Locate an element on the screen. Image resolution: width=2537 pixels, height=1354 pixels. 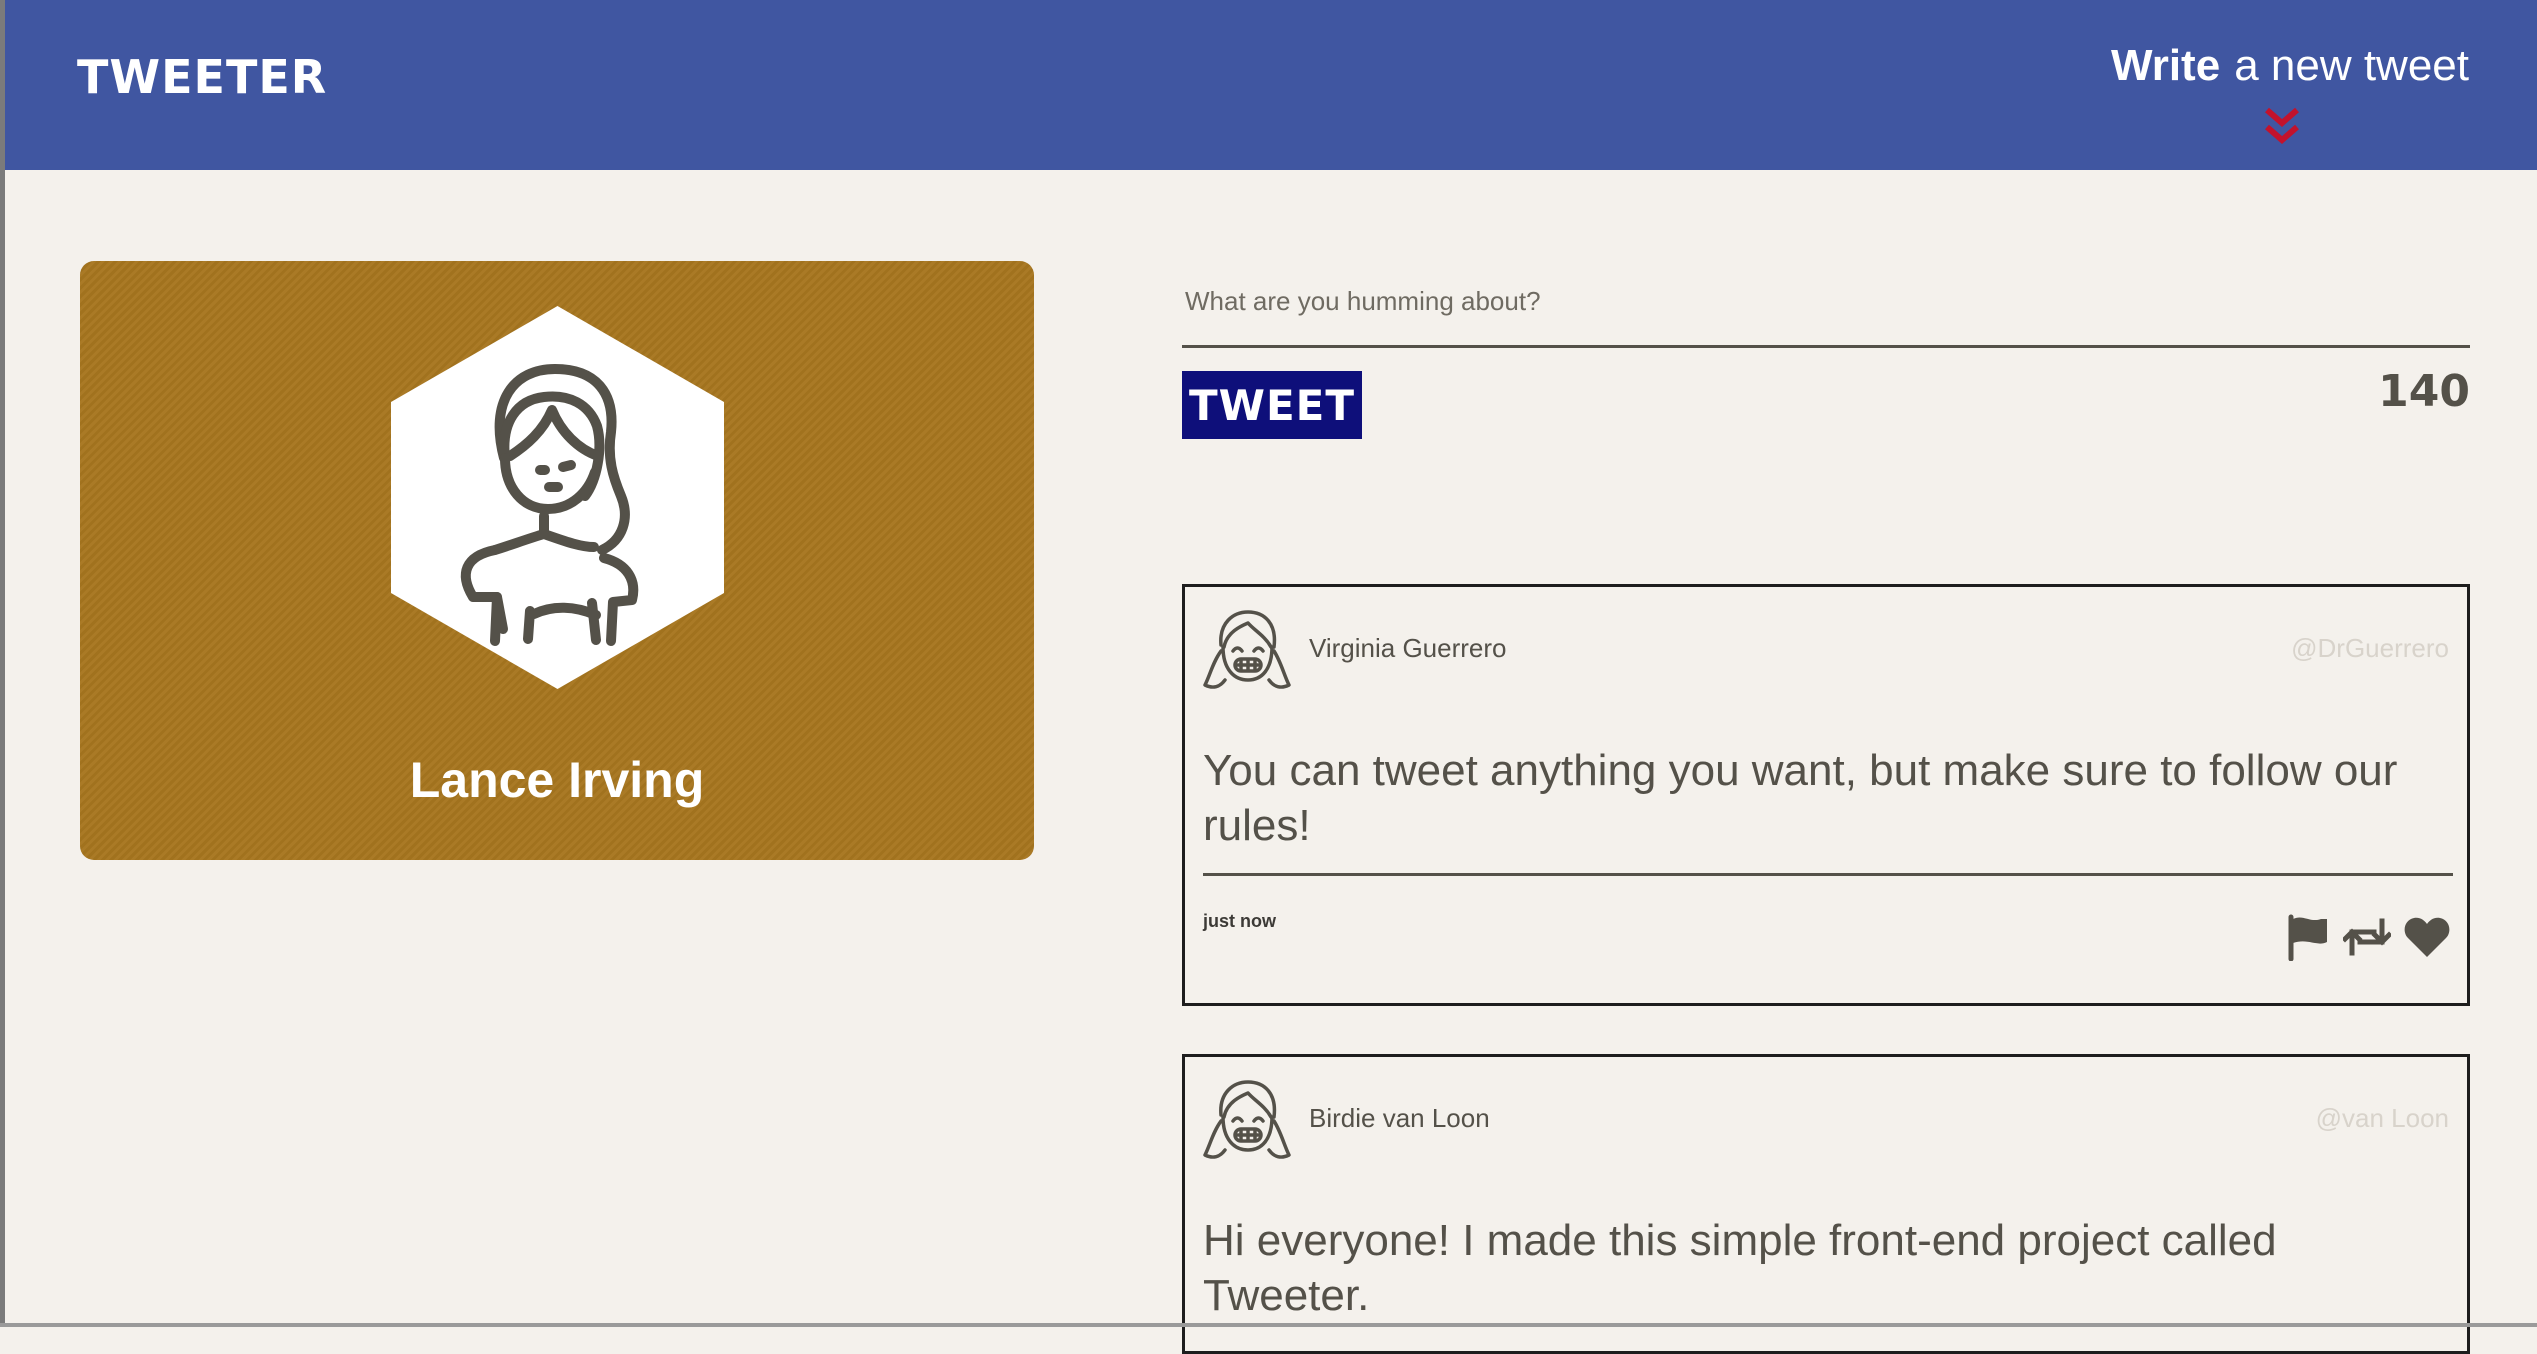
write-label: Write is located at coordinates (2165, 65).